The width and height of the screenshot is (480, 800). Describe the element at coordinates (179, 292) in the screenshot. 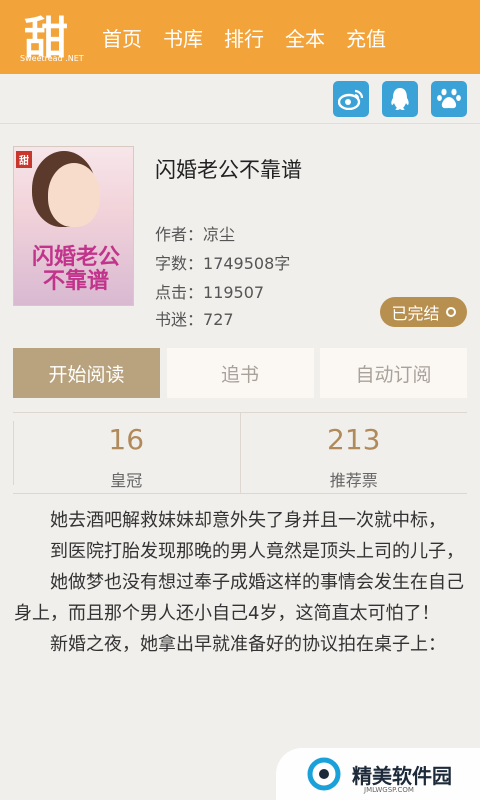

I see `clicks-label: 点击：` at that location.